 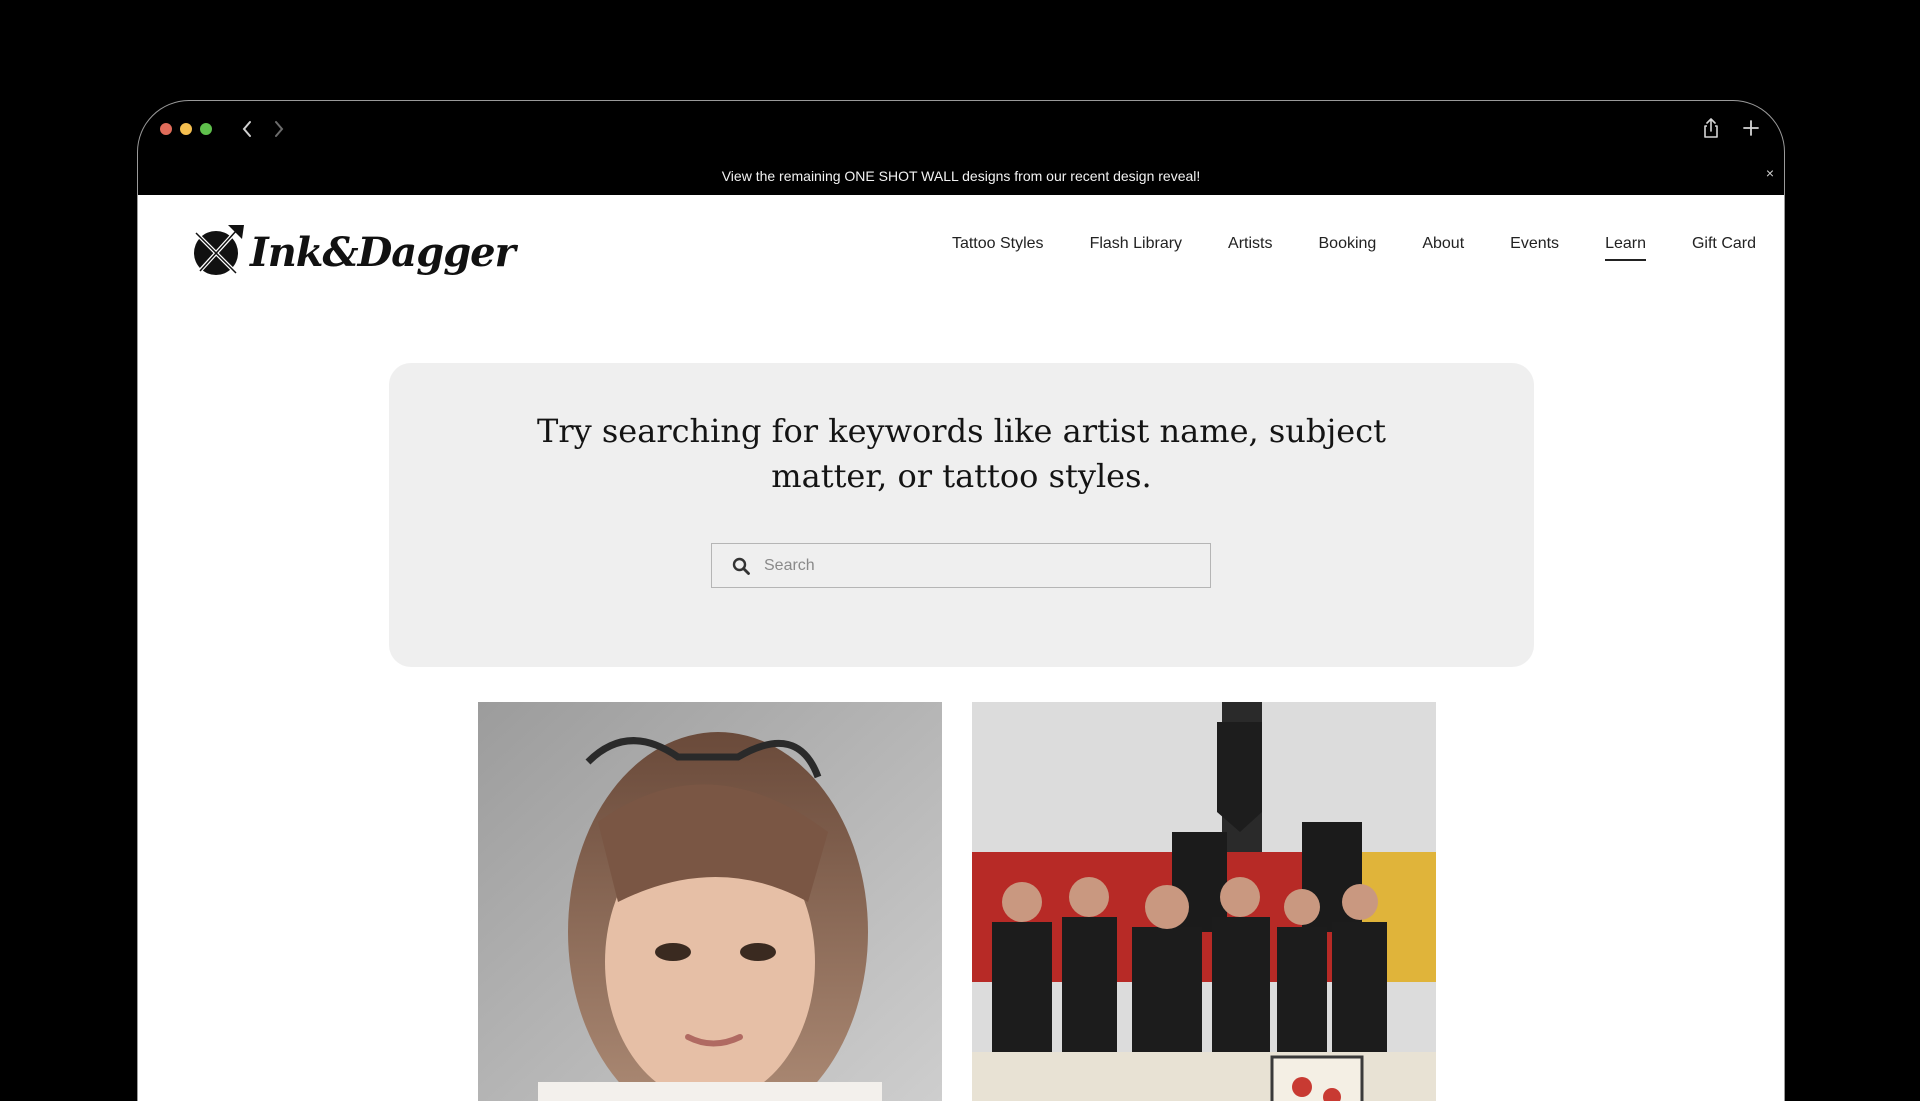 I want to click on nav-gift-card: Gift Card, so click(x=1724, y=248).